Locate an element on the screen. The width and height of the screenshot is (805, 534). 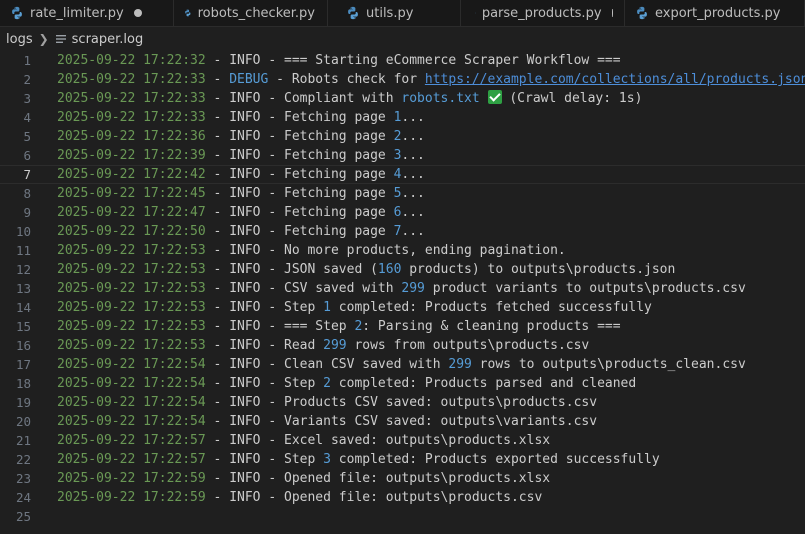
tab-robots-checker: robots_checker.py is located at coordinates (251, 13).